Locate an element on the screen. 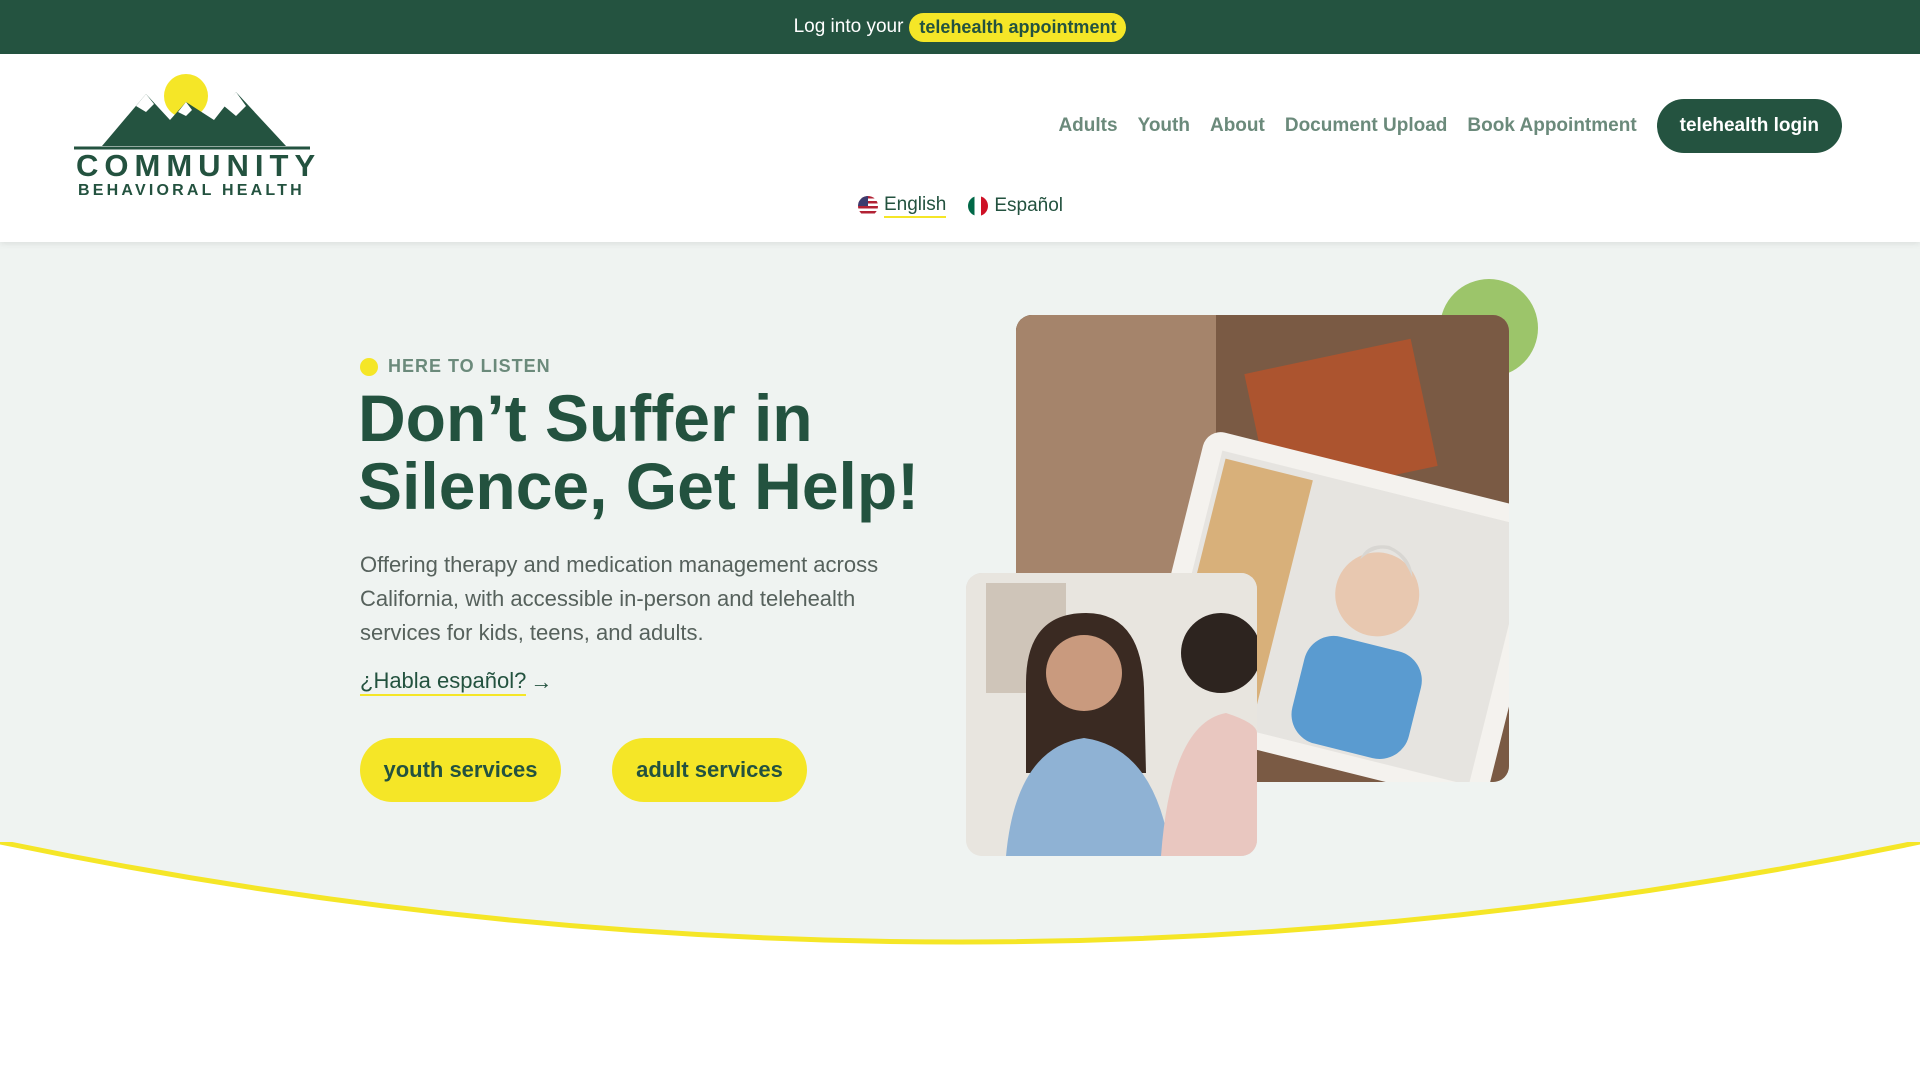 The width and height of the screenshot is (1920, 1080). telehealth-appointment-link: telehealth appointment is located at coordinates (1018, 27).